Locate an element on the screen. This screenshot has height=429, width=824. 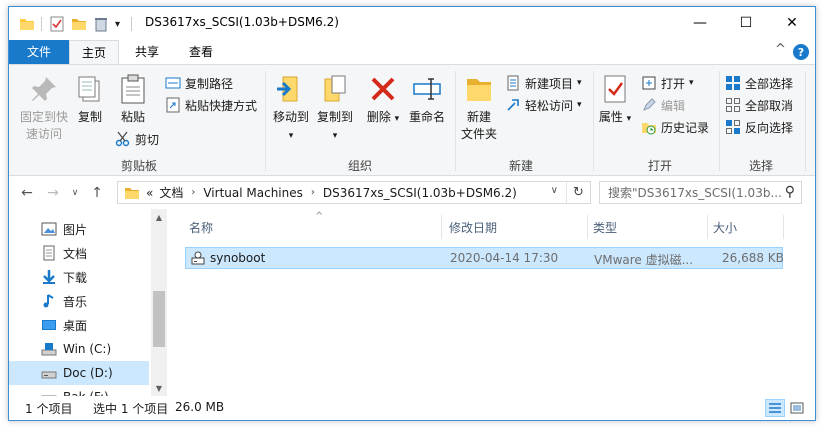
breadcrumb-item: Virtual Machines is located at coordinates (253, 193).